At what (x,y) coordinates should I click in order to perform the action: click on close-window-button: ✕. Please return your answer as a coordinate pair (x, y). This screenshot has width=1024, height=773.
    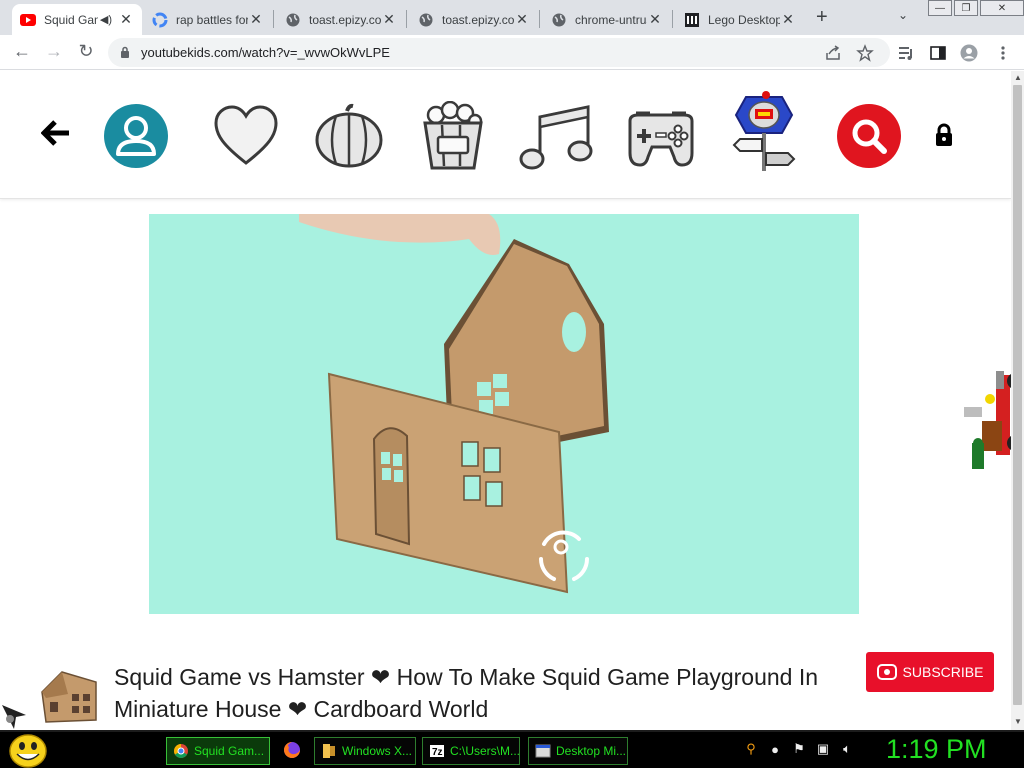
    Looking at the image, I should click on (1002, 8).